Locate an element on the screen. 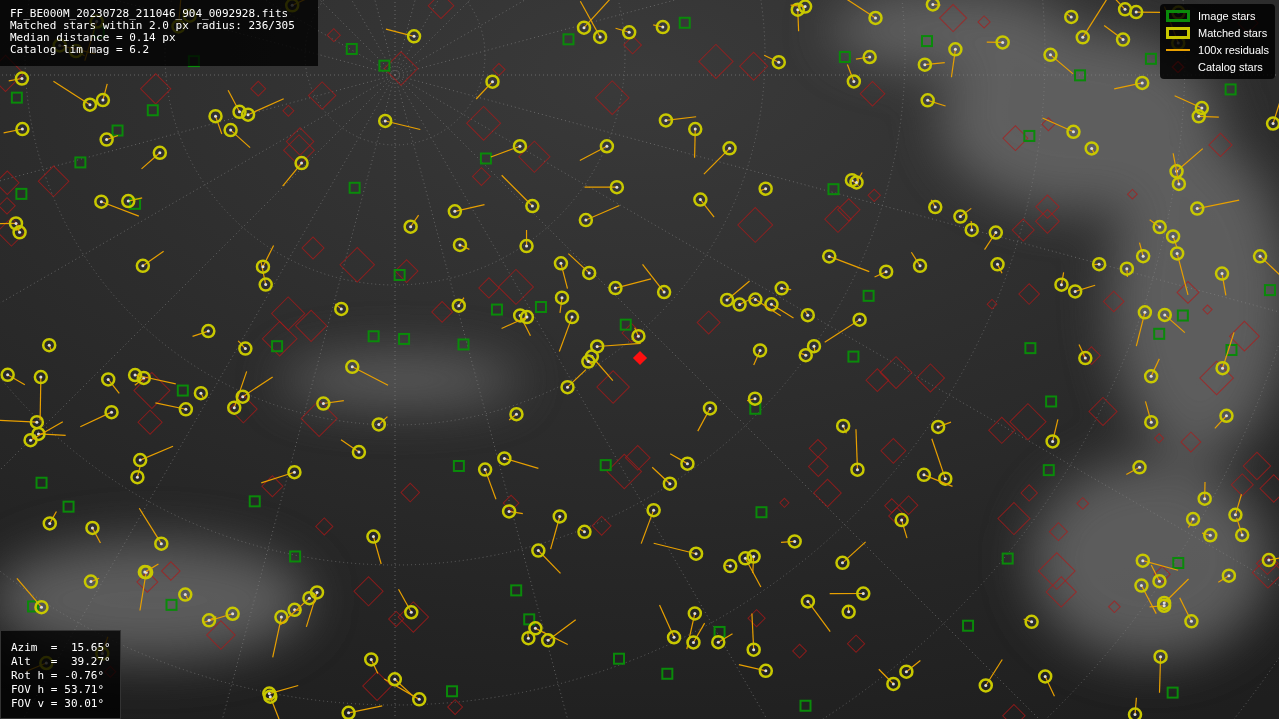 The image size is (1279, 719). info-text: Median distance = 0.14 px is located at coordinates (93, 38).